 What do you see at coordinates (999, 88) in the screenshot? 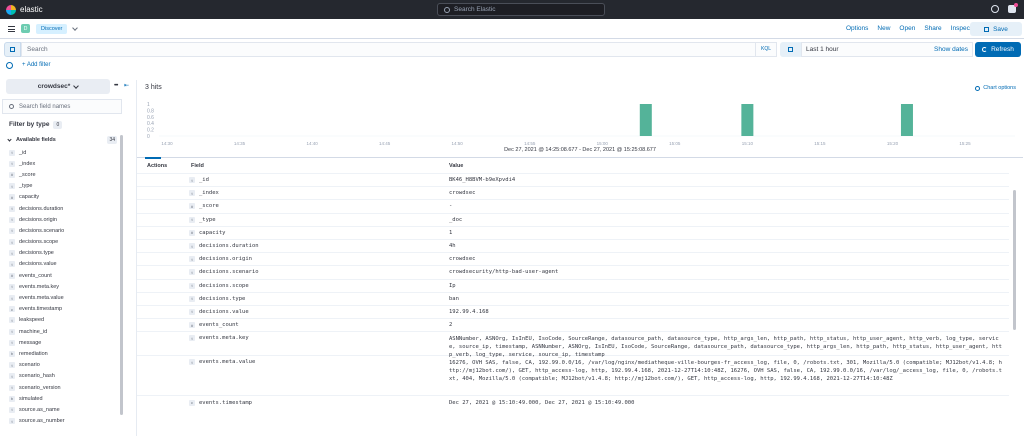
I see `chart-options-label: Chart options` at bounding box center [999, 88].